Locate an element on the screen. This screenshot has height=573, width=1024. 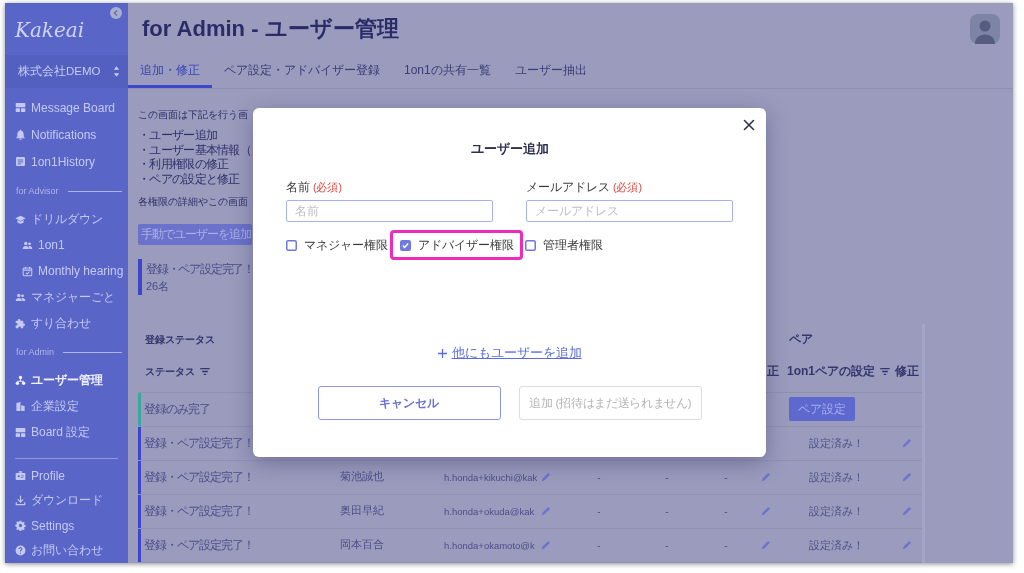
checkbox-label: 管理者権限 is located at coordinates (573, 245).